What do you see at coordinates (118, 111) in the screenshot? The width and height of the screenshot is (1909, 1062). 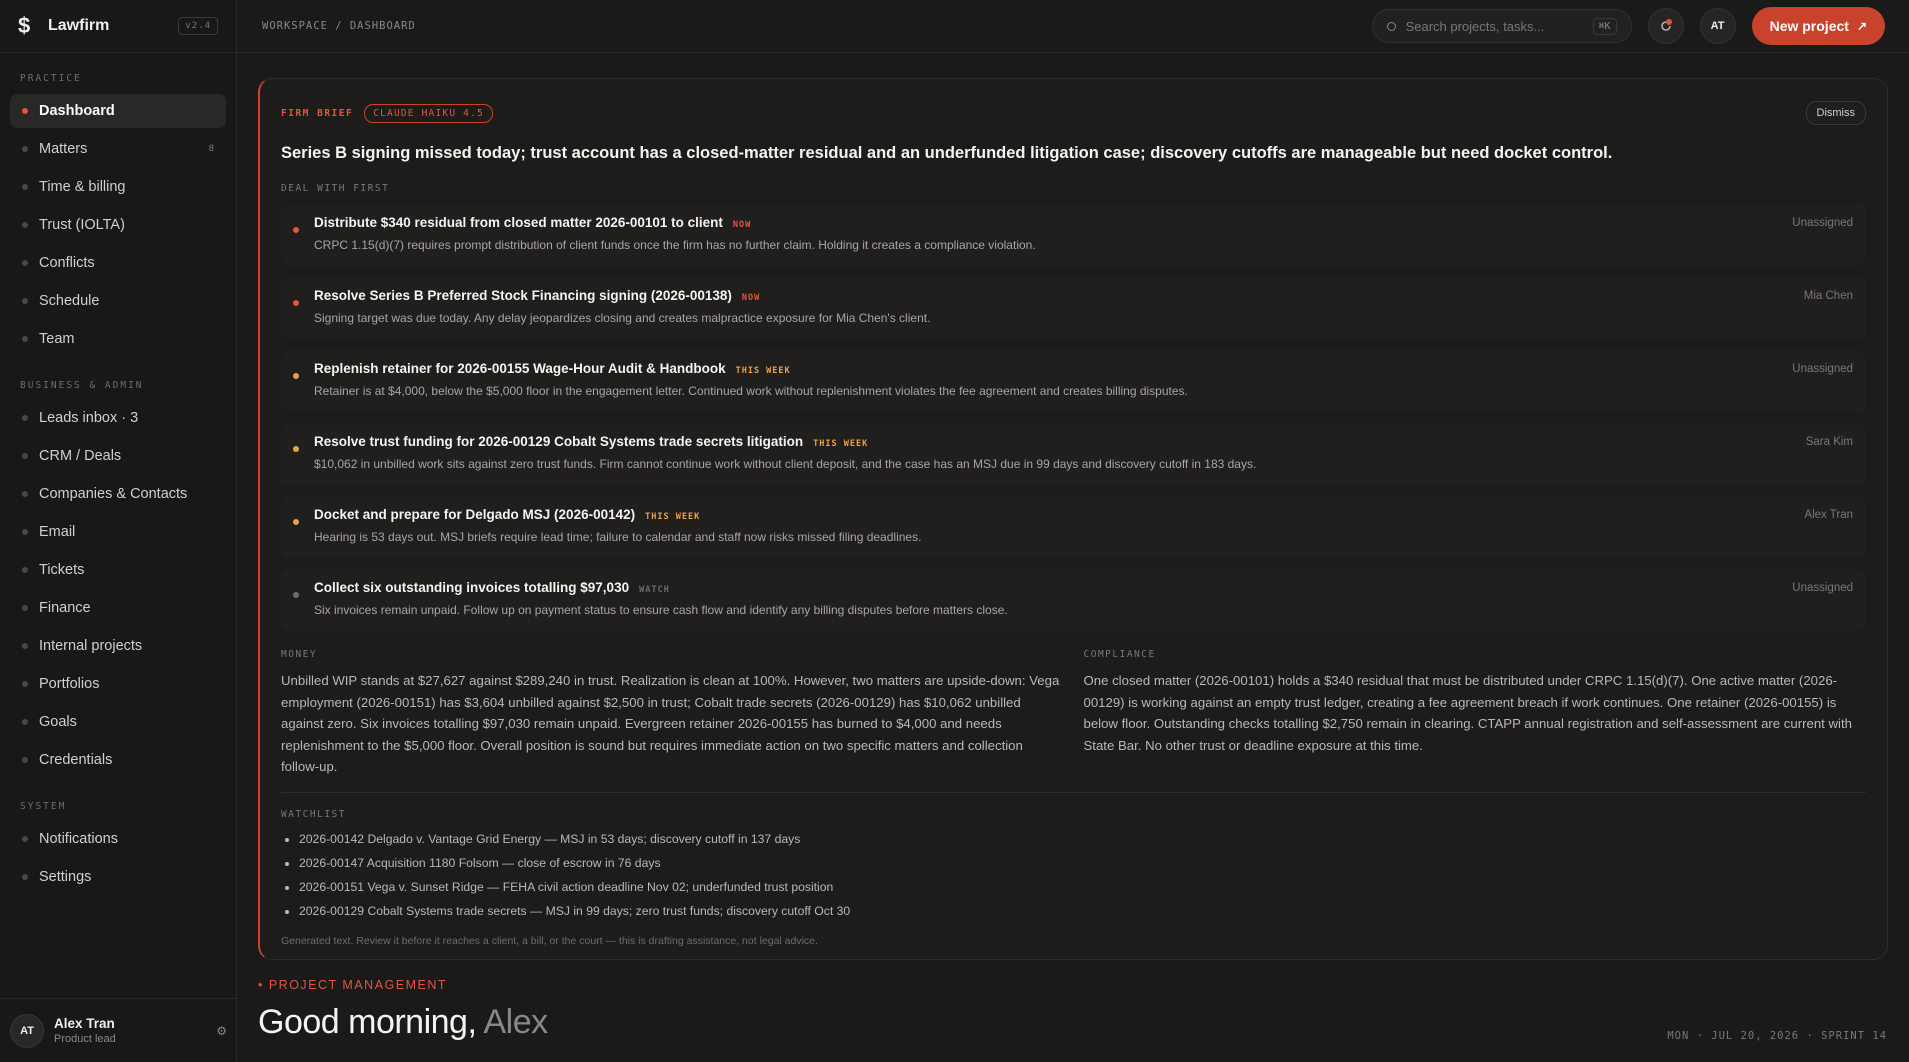 I see `sidebar-item-dashboard: Dashboard` at bounding box center [118, 111].